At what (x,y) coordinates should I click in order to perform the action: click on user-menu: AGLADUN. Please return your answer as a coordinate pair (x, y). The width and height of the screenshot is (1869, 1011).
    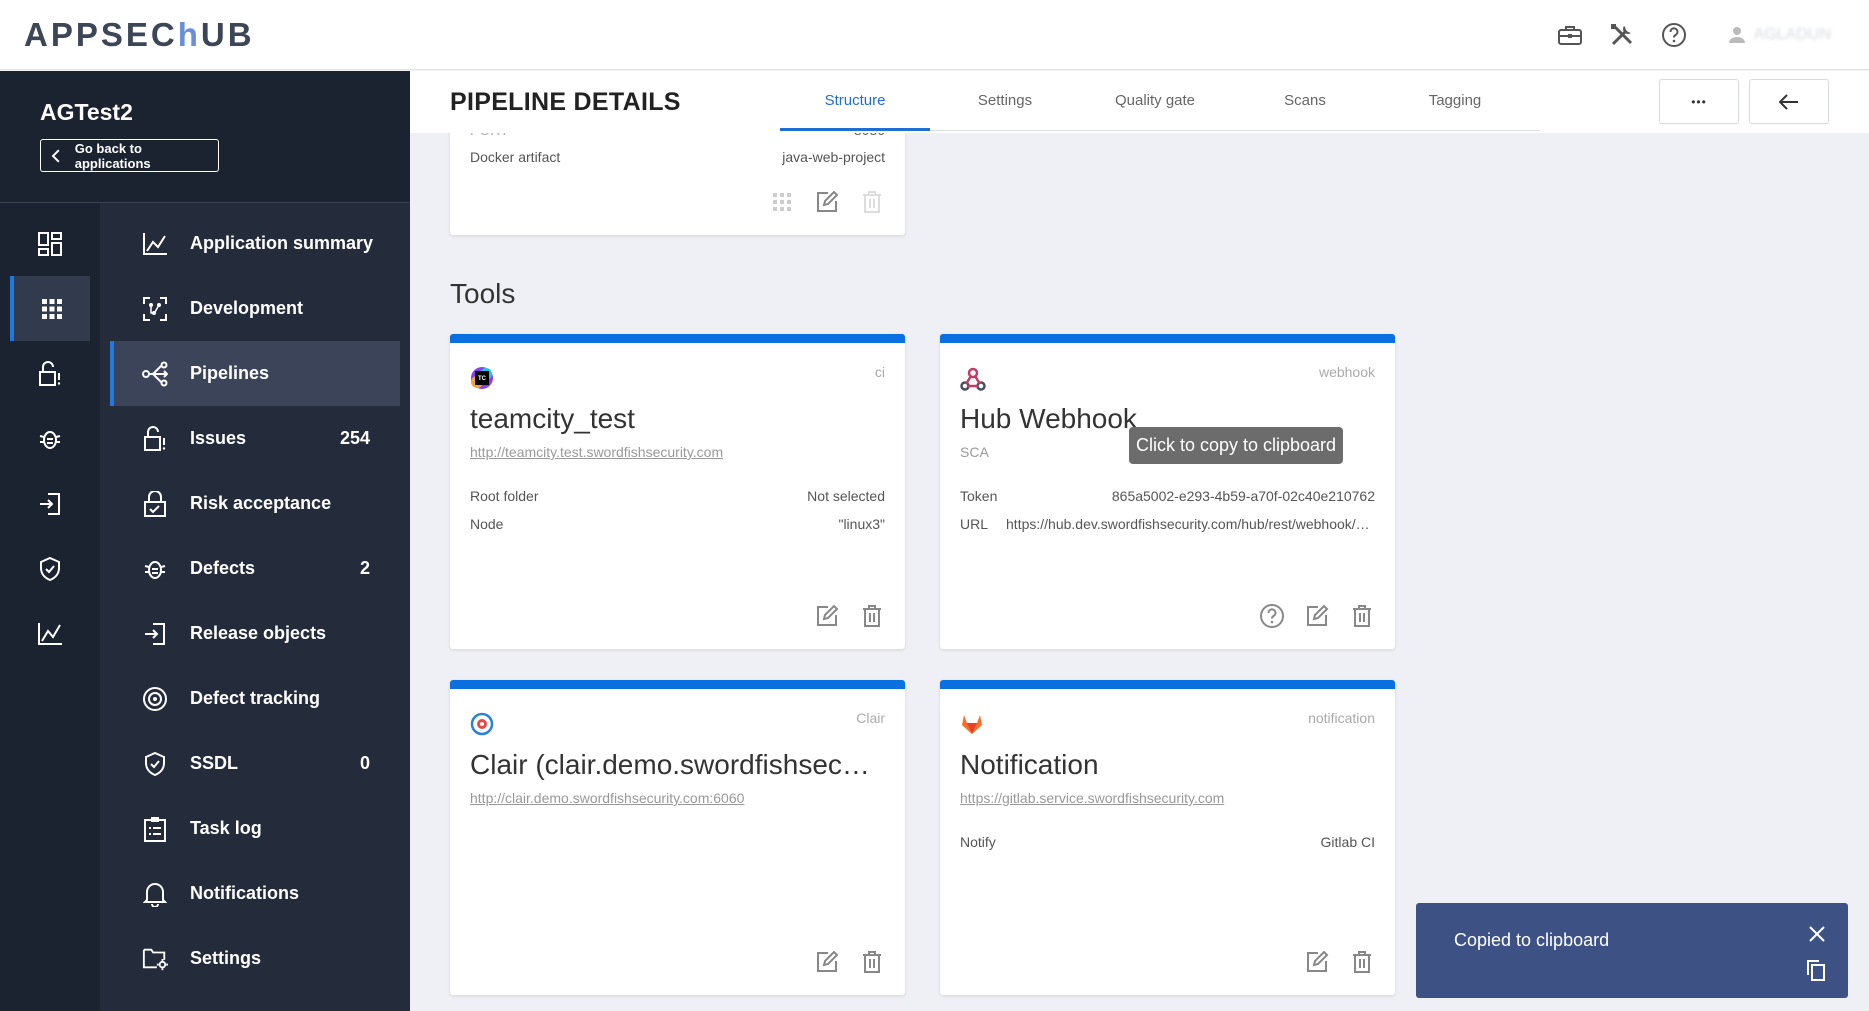
    Looking at the image, I should click on (1779, 35).